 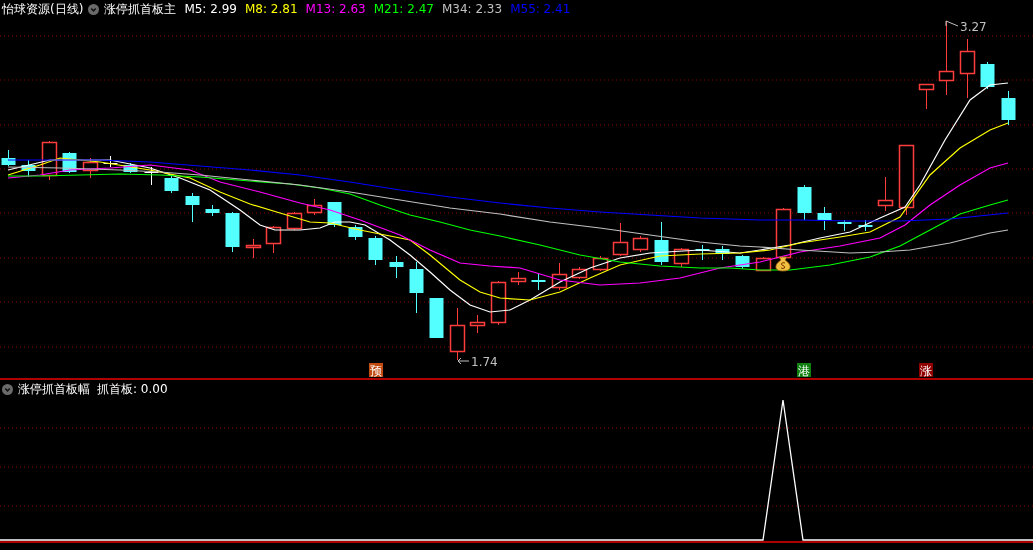 What do you see at coordinates (463, 361) in the screenshot?
I see `arrow-icon` at bounding box center [463, 361].